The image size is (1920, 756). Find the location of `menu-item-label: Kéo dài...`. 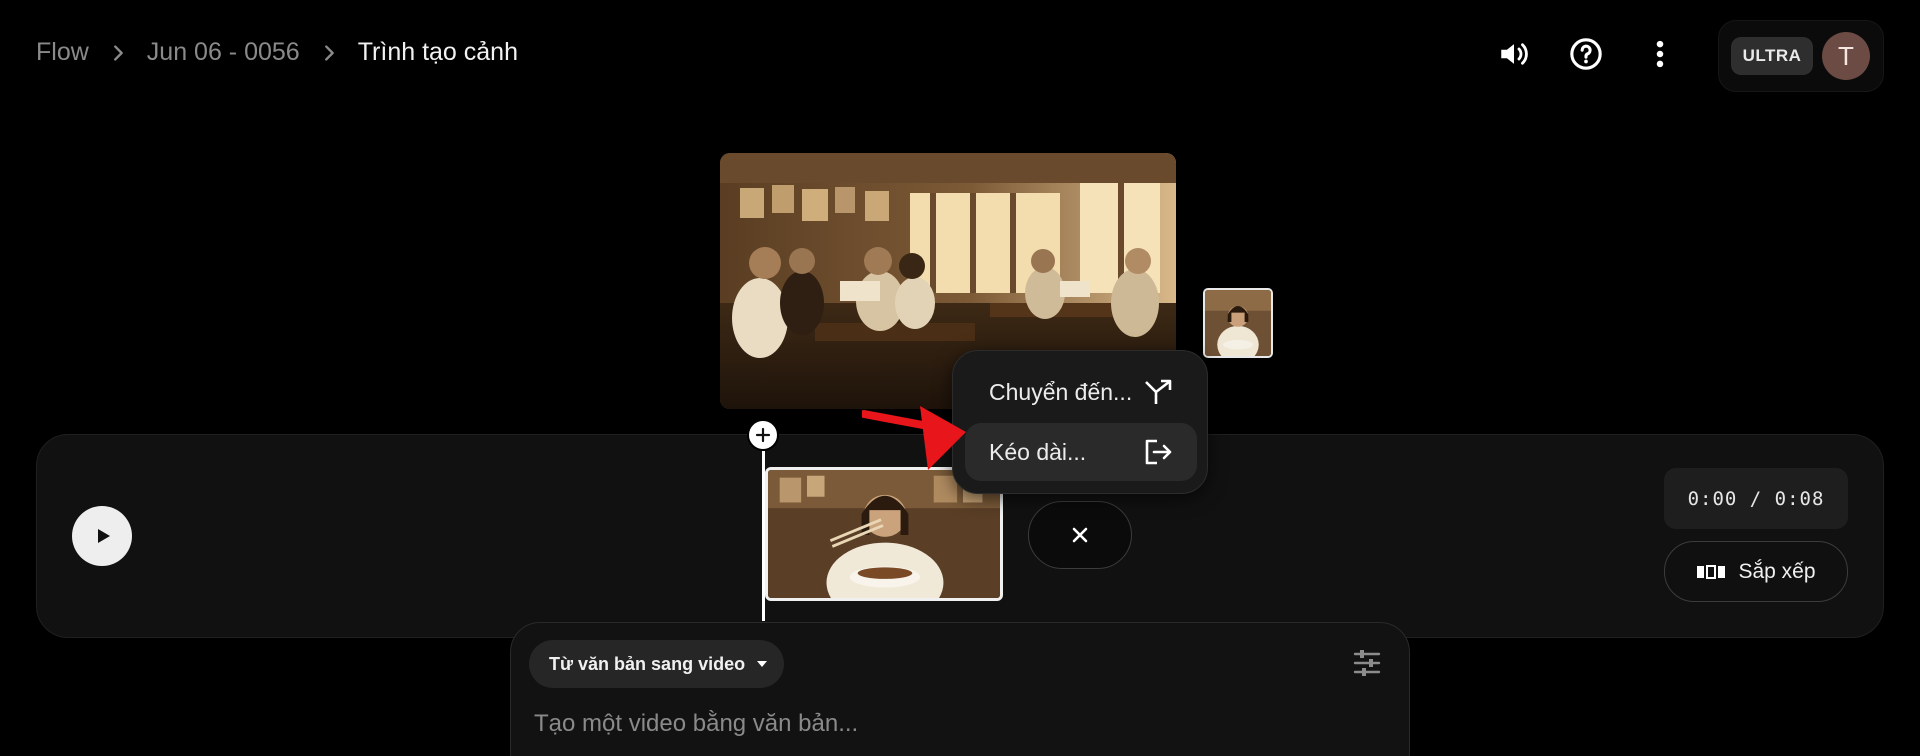

menu-item-label: Kéo dài... is located at coordinates (1038, 451).